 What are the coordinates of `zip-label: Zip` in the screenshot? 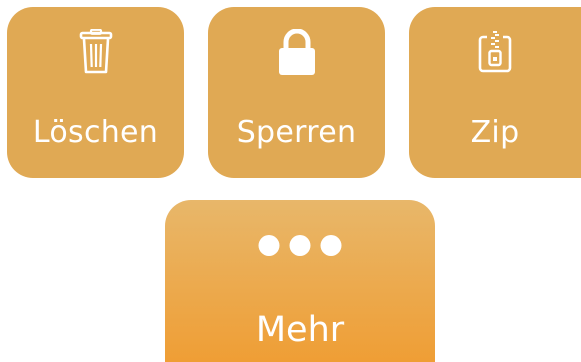 It's located at (495, 132).